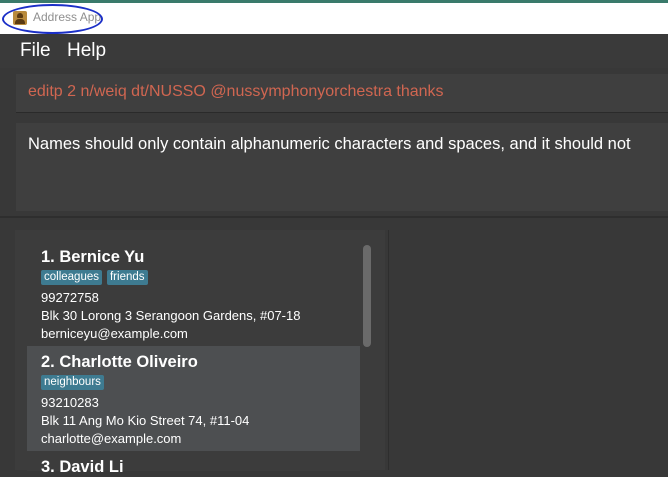 Image resolution: width=668 pixels, height=477 pixels. Describe the element at coordinates (70, 402) in the screenshot. I see `person-phone: 93210283` at that location.